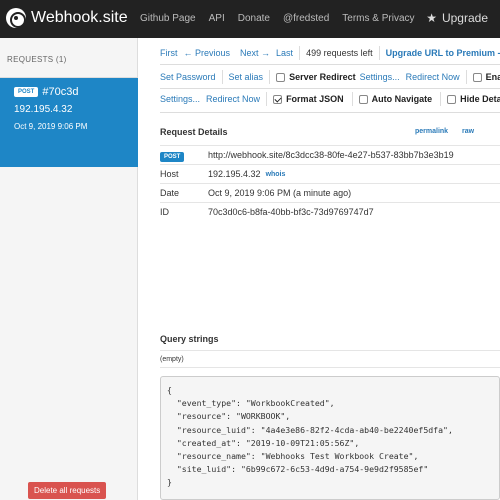 This screenshot has width=500, height=500. What do you see at coordinates (263, 442) in the screenshot?
I see `body-line: "created_at": "2019-10-09T21:05:56Z",` at bounding box center [263, 442].